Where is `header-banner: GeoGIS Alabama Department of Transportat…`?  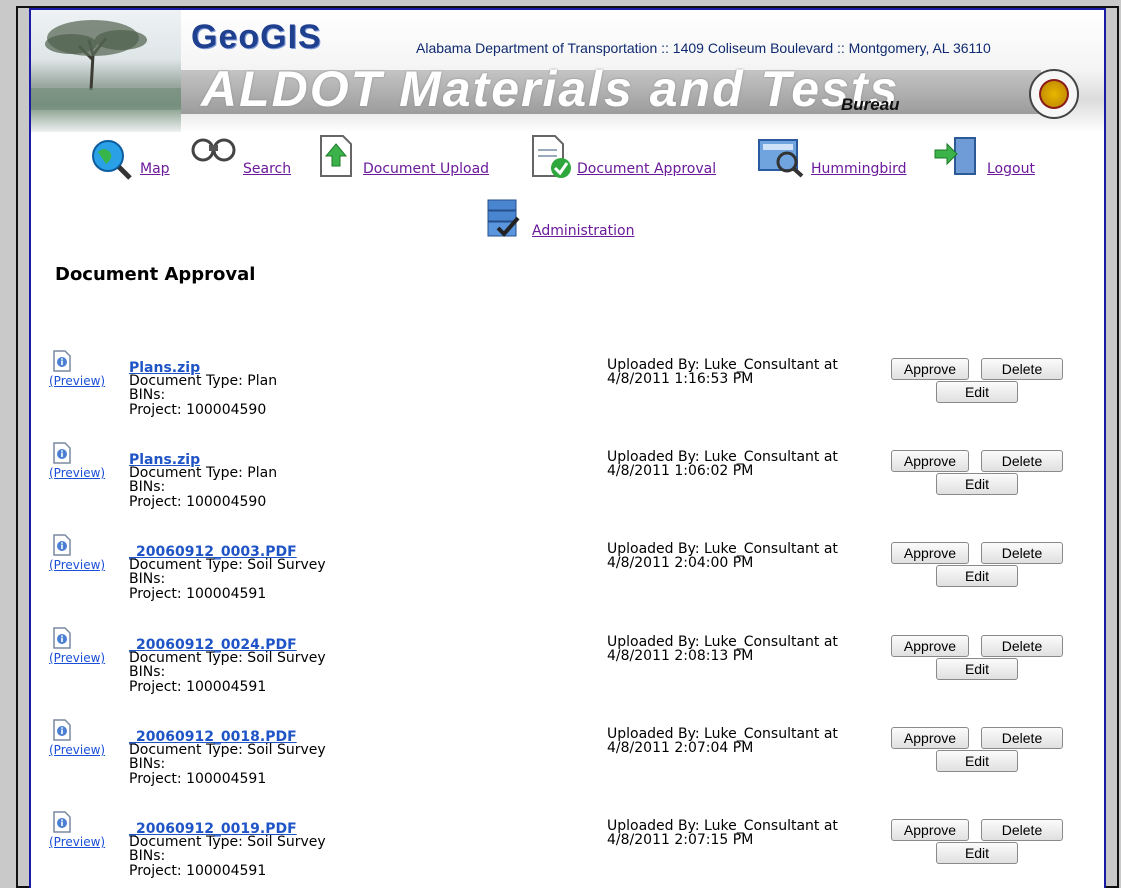
header-banner: GeoGIS Alabama Department of Transportat… is located at coordinates (567, 71).